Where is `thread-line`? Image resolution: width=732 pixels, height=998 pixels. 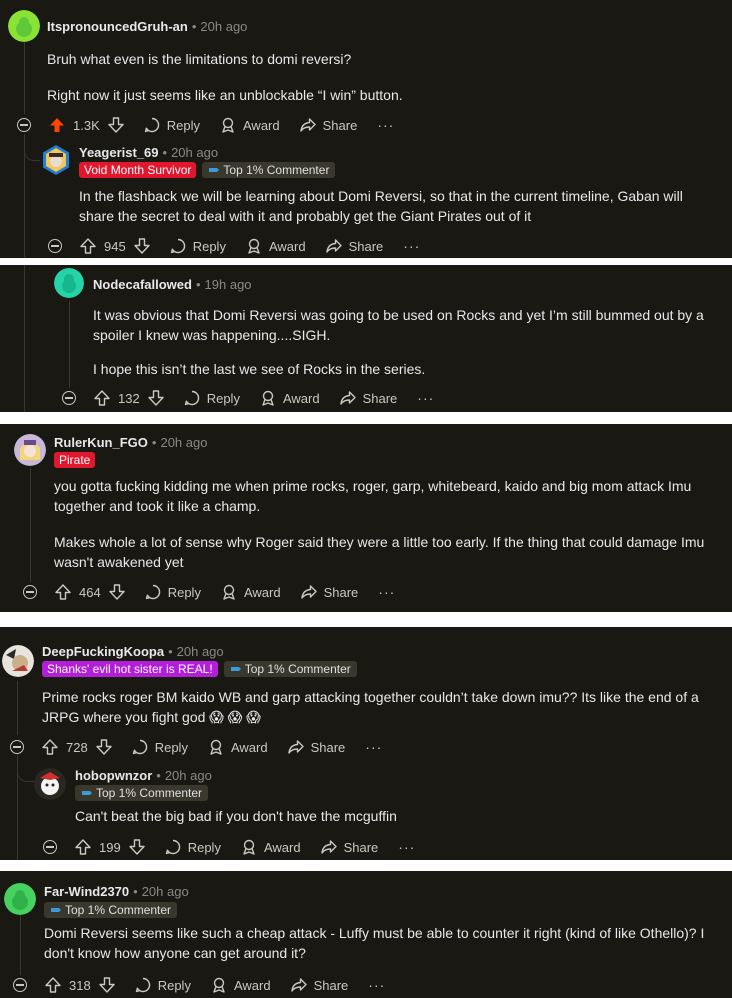
thread-line is located at coordinates (24, 78).